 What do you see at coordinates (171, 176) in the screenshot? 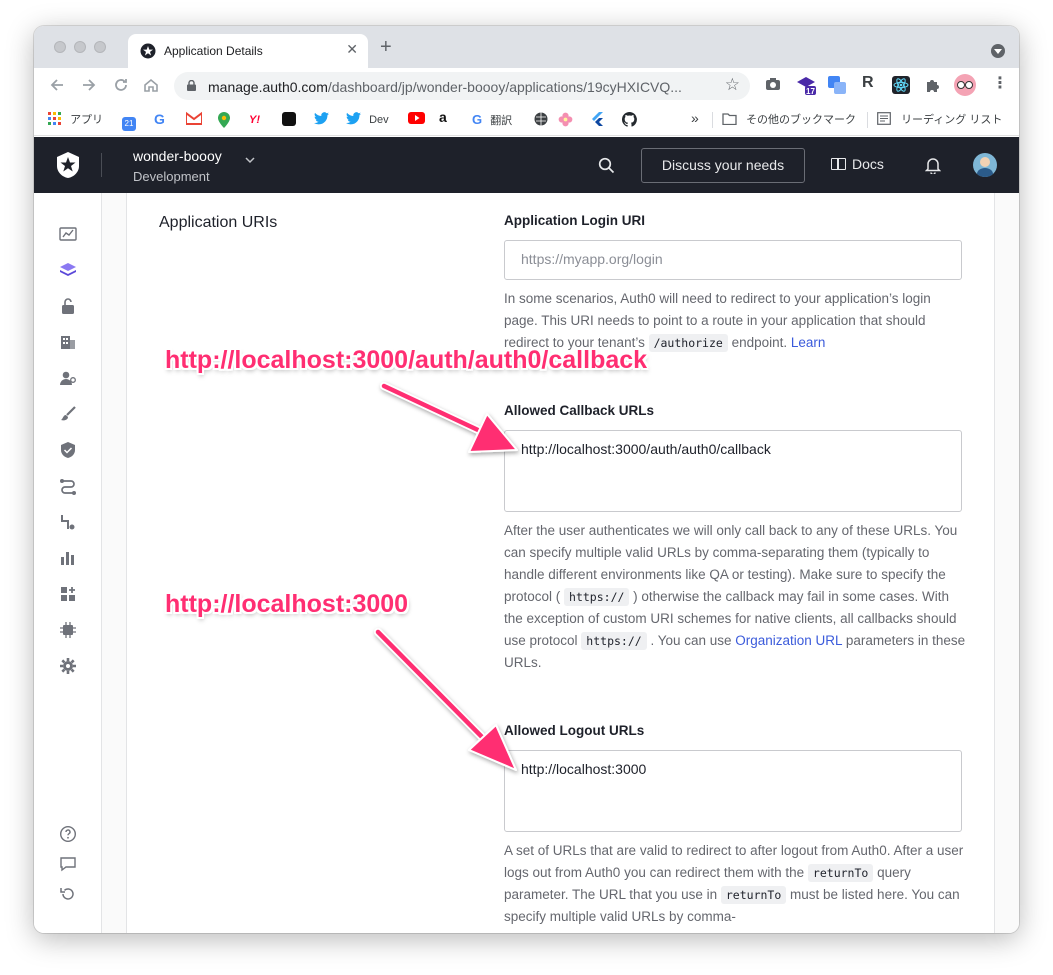
I see `tenant-environment: Development` at bounding box center [171, 176].